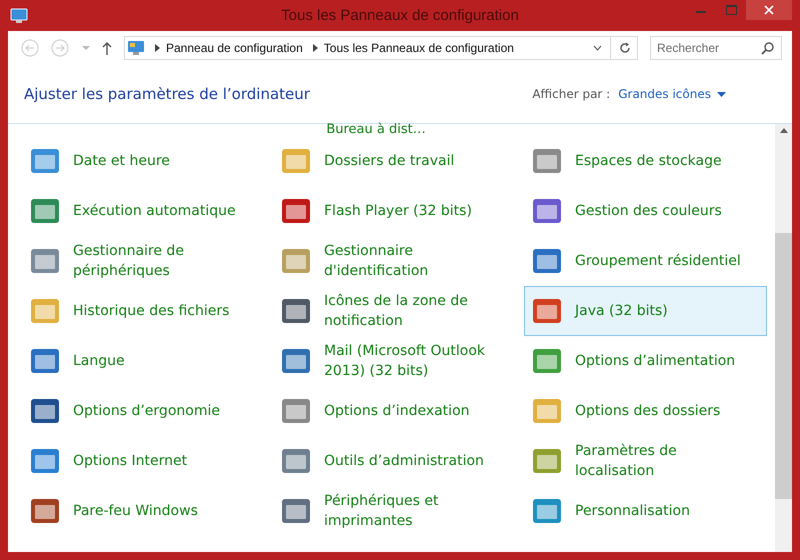 The height and width of the screenshot is (560, 800). Describe the element at coordinates (143, 461) in the screenshot. I see `control-panel-item: Options Internet` at that location.